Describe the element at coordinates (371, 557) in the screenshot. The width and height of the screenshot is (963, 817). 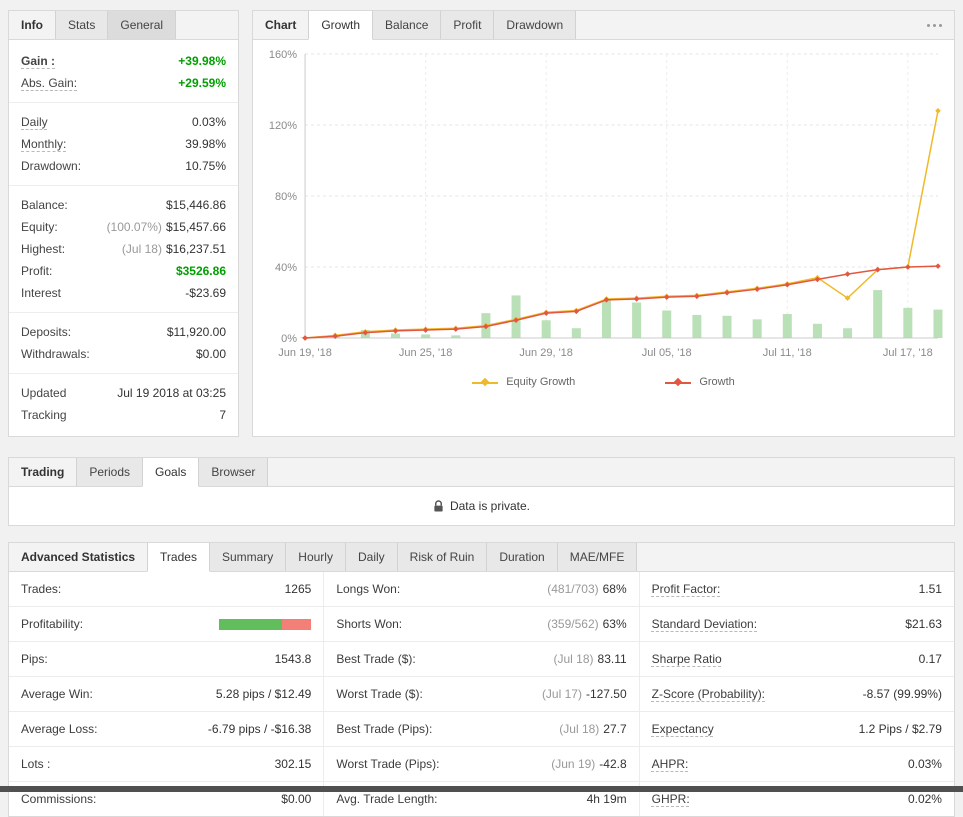
I see `tab-daily: Daily` at that location.